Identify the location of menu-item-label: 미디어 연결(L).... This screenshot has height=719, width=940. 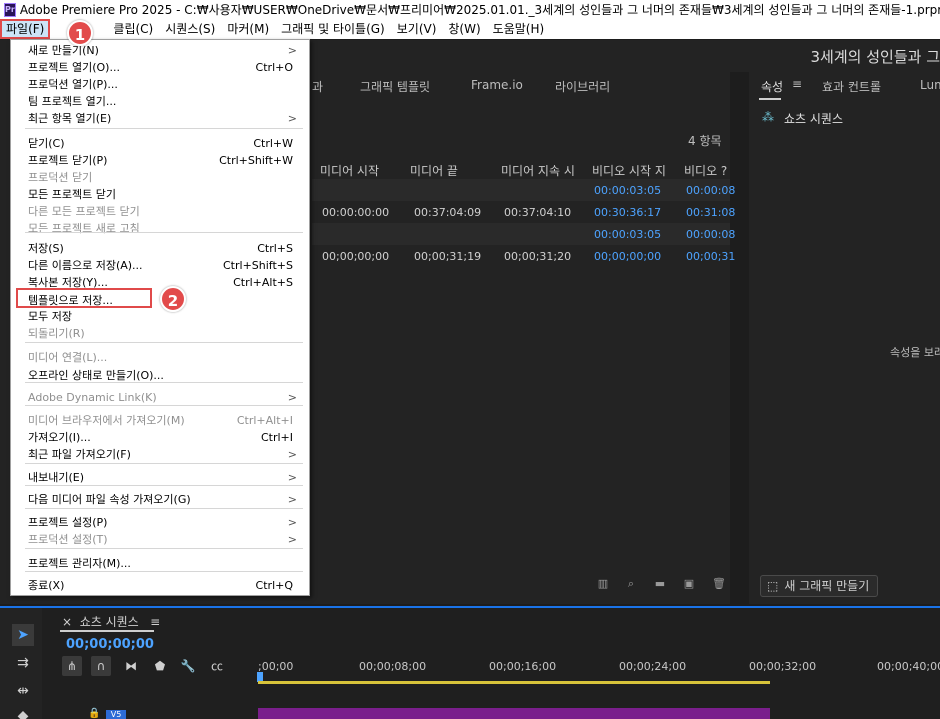
(68, 357).